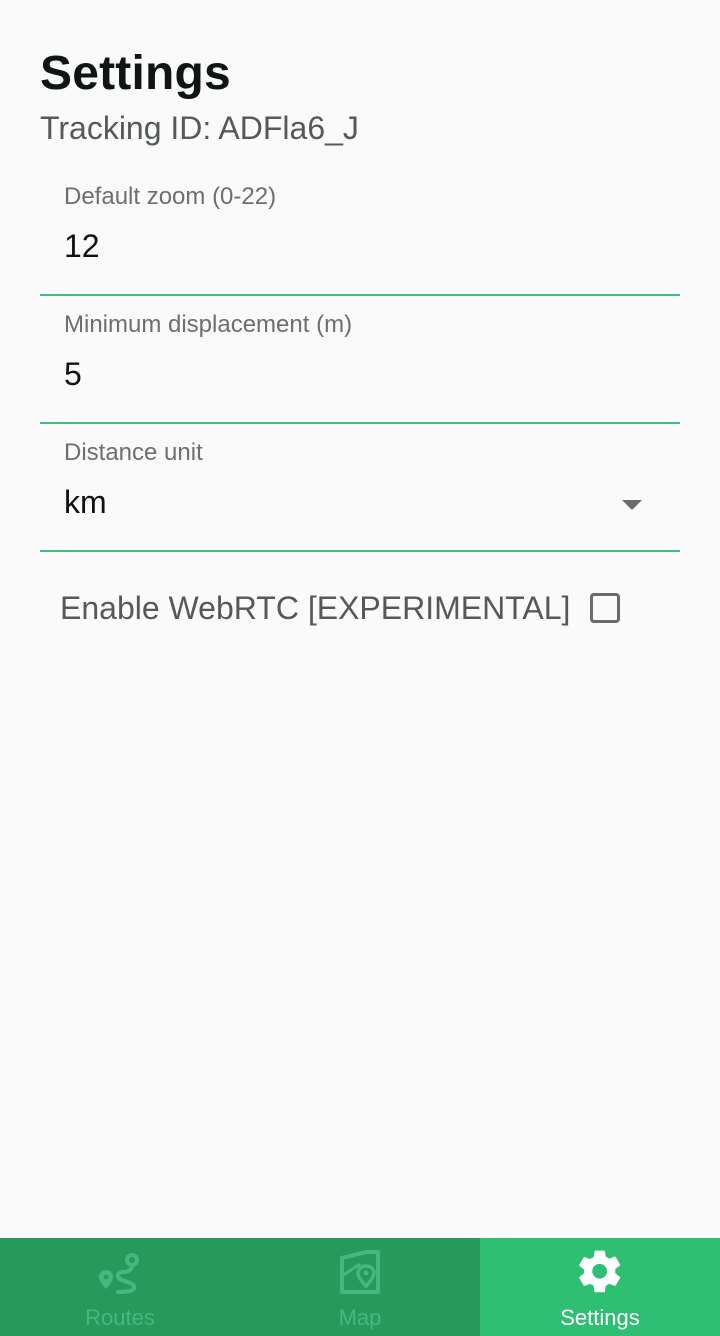 The height and width of the screenshot is (1336, 720). What do you see at coordinates (632, 505) in the screenshot?
I see `dropdown-arrow-icon` at bounding box center [632, 505].